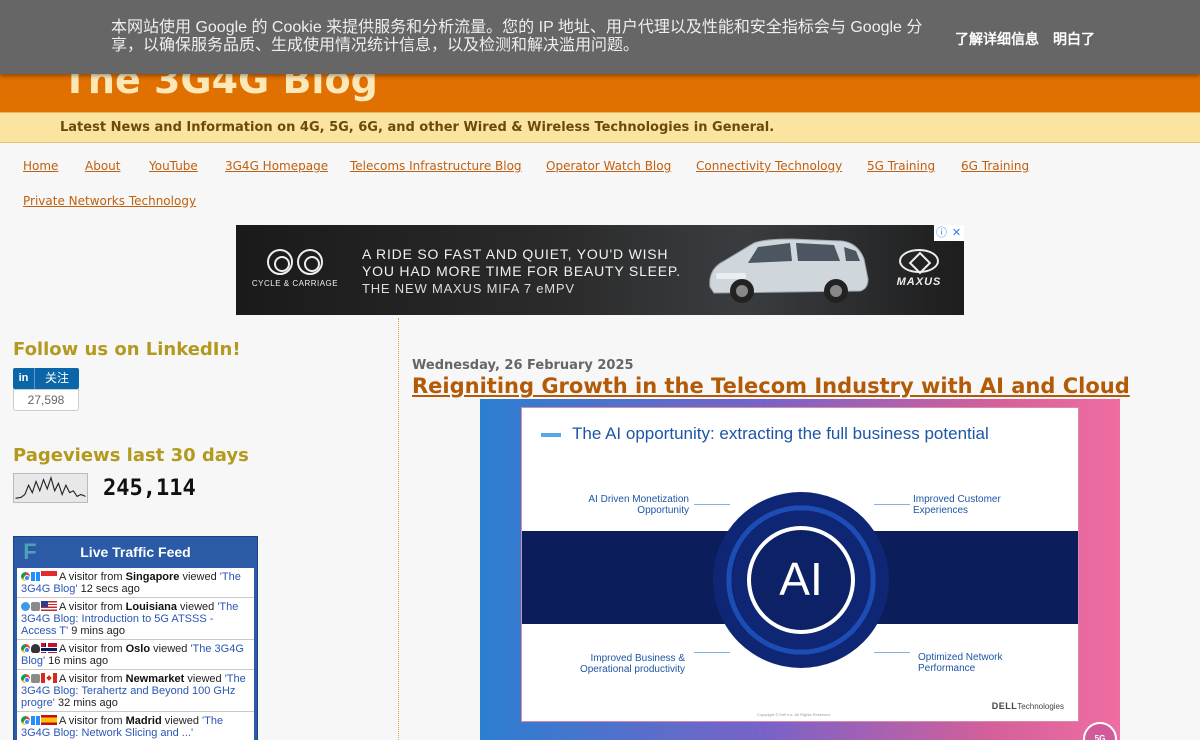 The width and height of the screenshot is (1200, 740). What do you see at coordinates (24, 378) in the screenshot?
I see `linkedin-icon: in` at bounding box center [24, 378].